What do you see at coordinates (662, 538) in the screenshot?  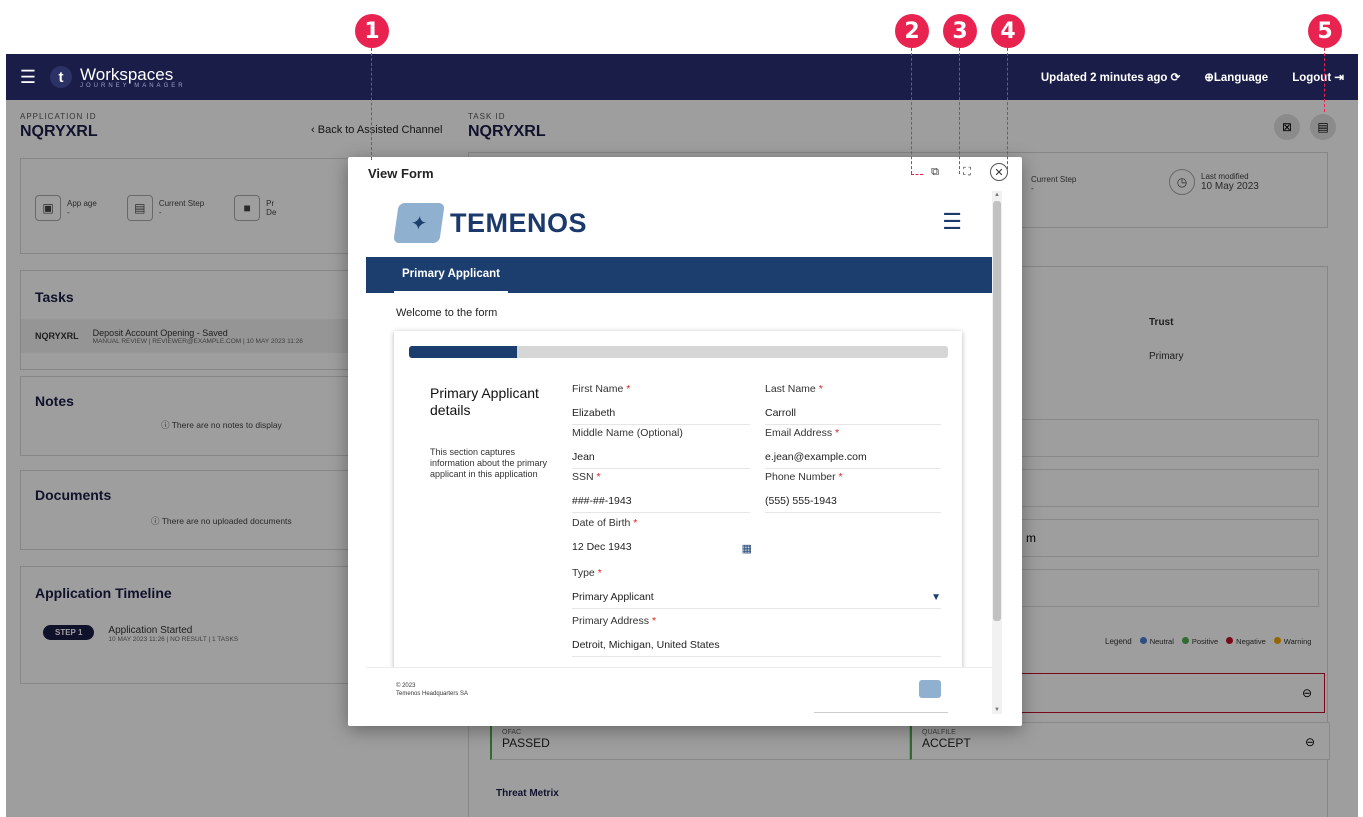 I see `date-of-birth-field: Date of Birth * 12 Dec 1943 ▦` at bounding box center [662, 538].